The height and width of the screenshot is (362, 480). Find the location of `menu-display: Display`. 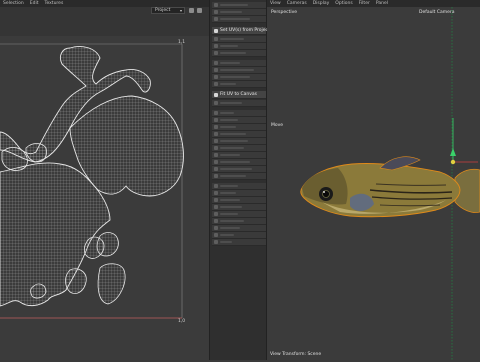

menu-display: Display is located at coordinates (321, 3).